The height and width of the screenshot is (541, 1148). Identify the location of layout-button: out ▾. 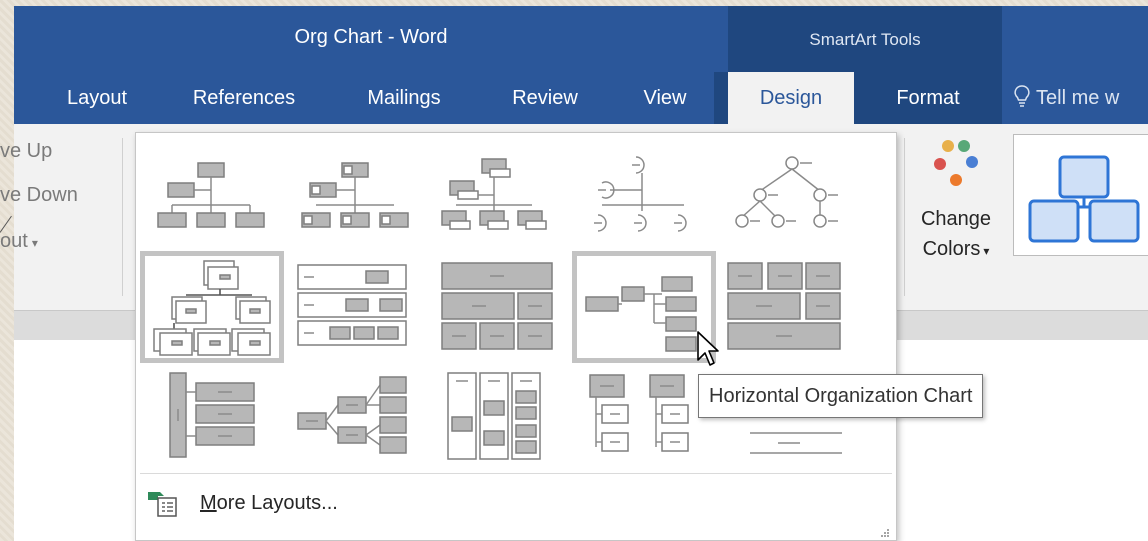
(19, 241).